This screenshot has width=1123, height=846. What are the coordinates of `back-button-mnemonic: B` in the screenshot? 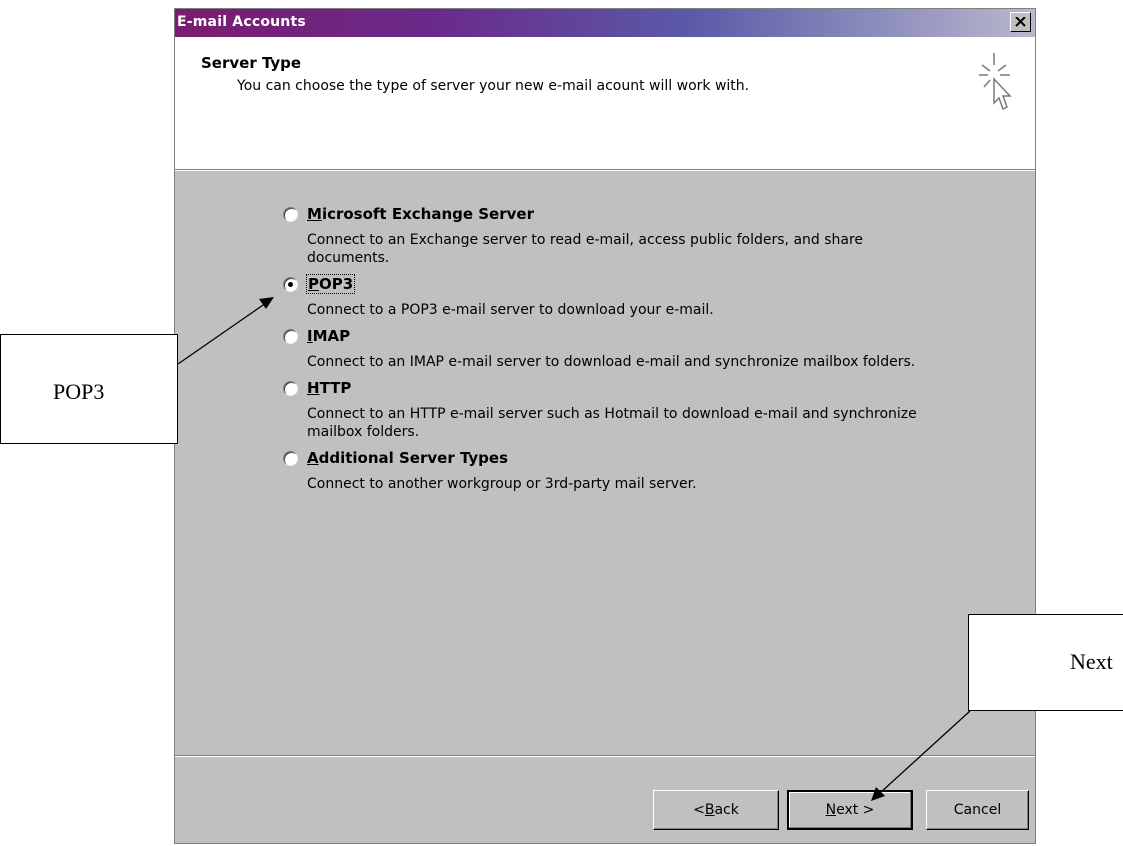 It's located at (709, 810).